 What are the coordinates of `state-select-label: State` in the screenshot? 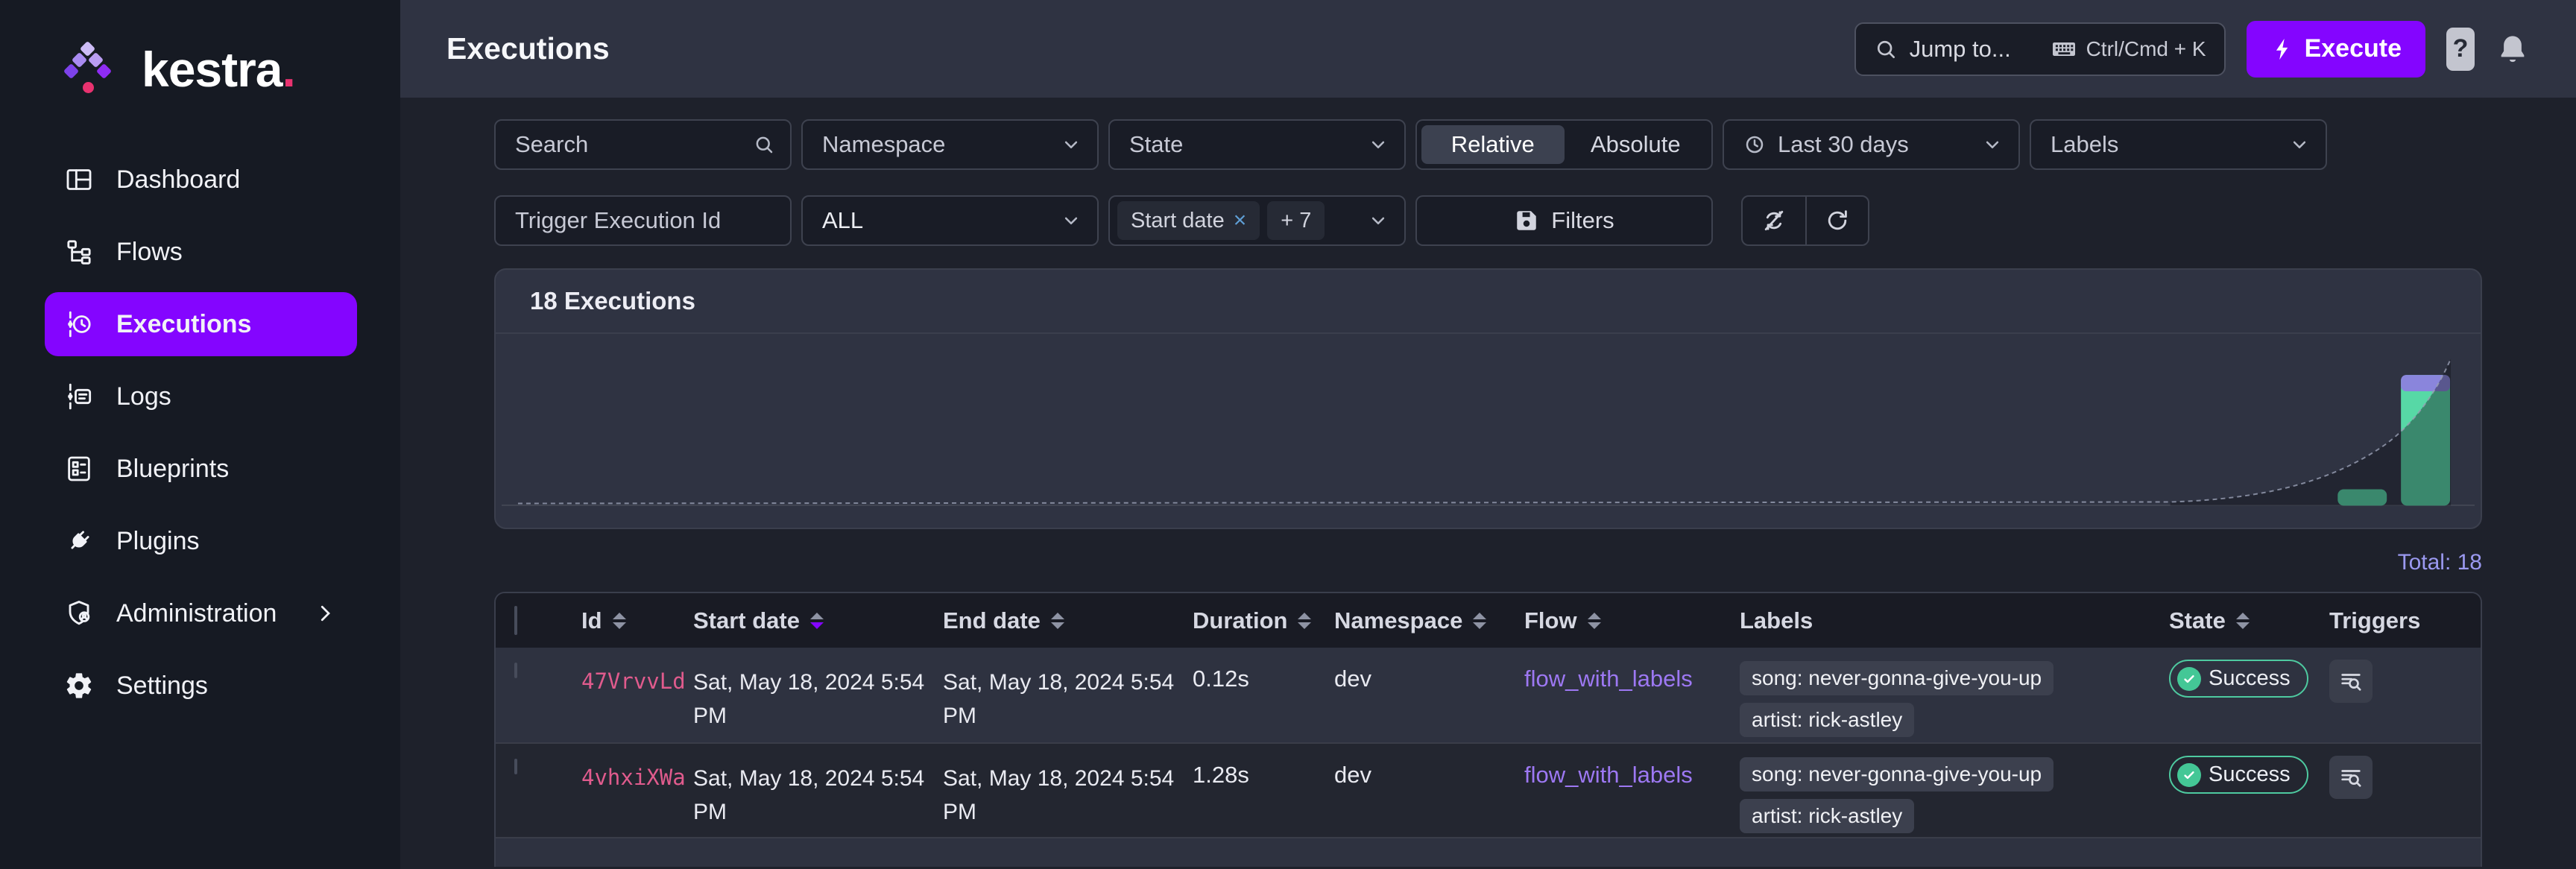 It's located at (1156, 144).